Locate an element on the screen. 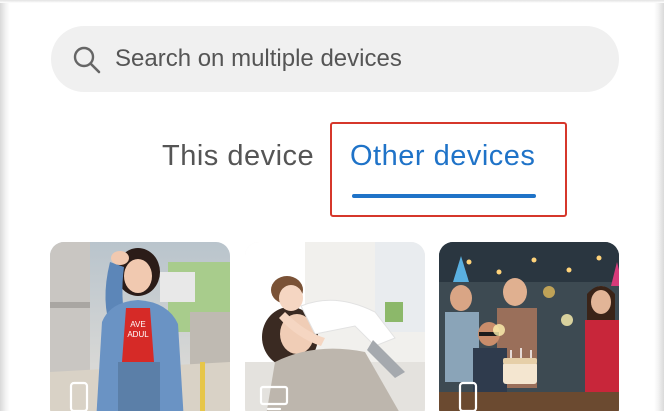 This screenshot has width=664, height=411. search-bar is located at coordinates (335, 59).